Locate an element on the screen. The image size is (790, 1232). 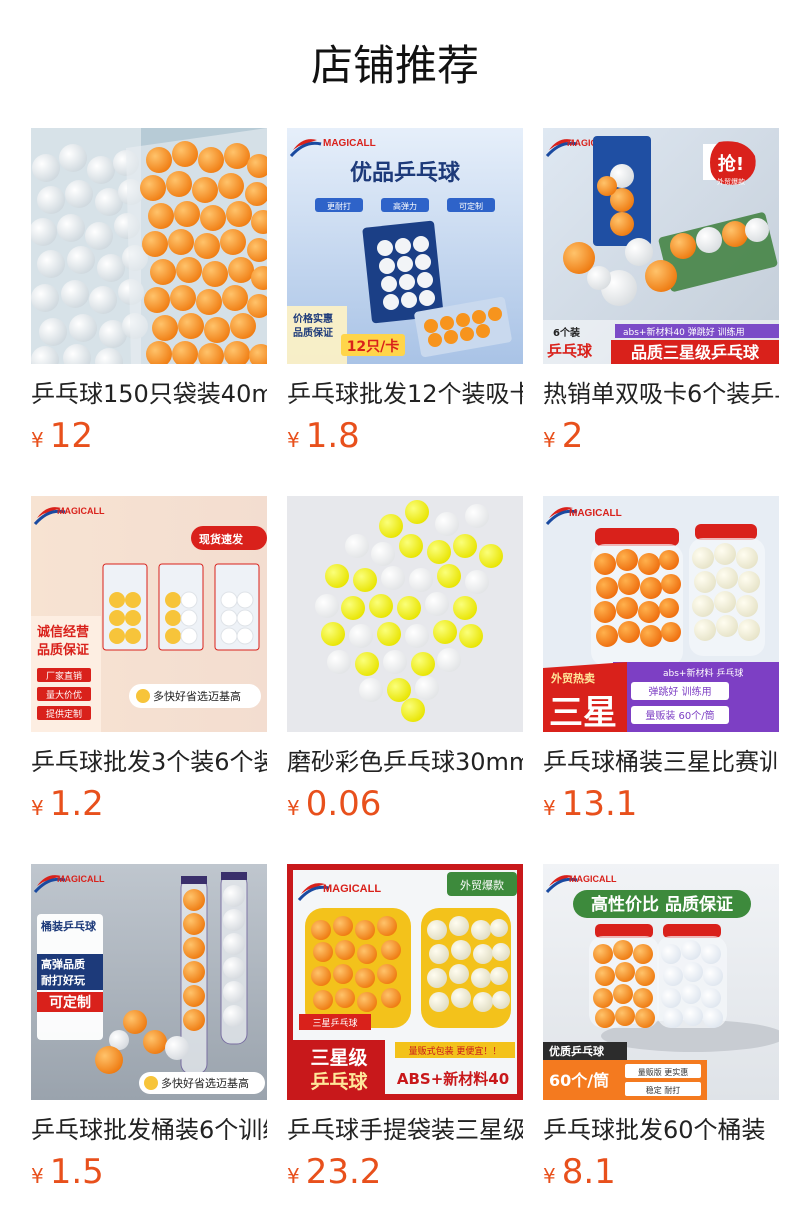
svg-text: 60个/筒 is located at coordinates (579, 1080).